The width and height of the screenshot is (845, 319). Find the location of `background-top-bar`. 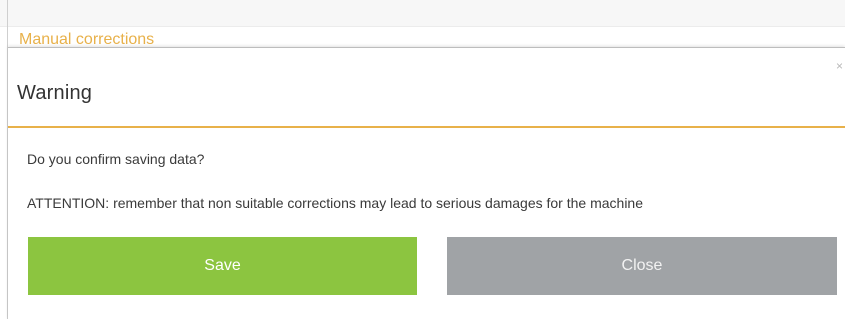

background-top-bar is located at coordinates (422, 13).